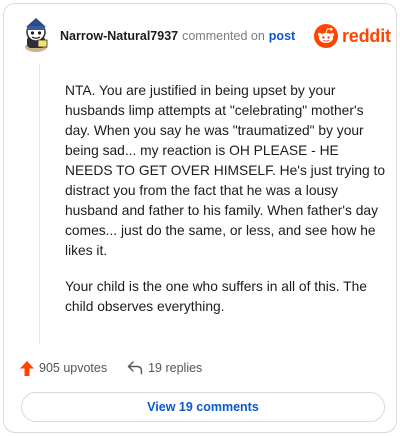 This screenshot has height=436, width=400. Describe the element at coordinates (39, 204) in the screenshot. I see `thread-line` at that location.